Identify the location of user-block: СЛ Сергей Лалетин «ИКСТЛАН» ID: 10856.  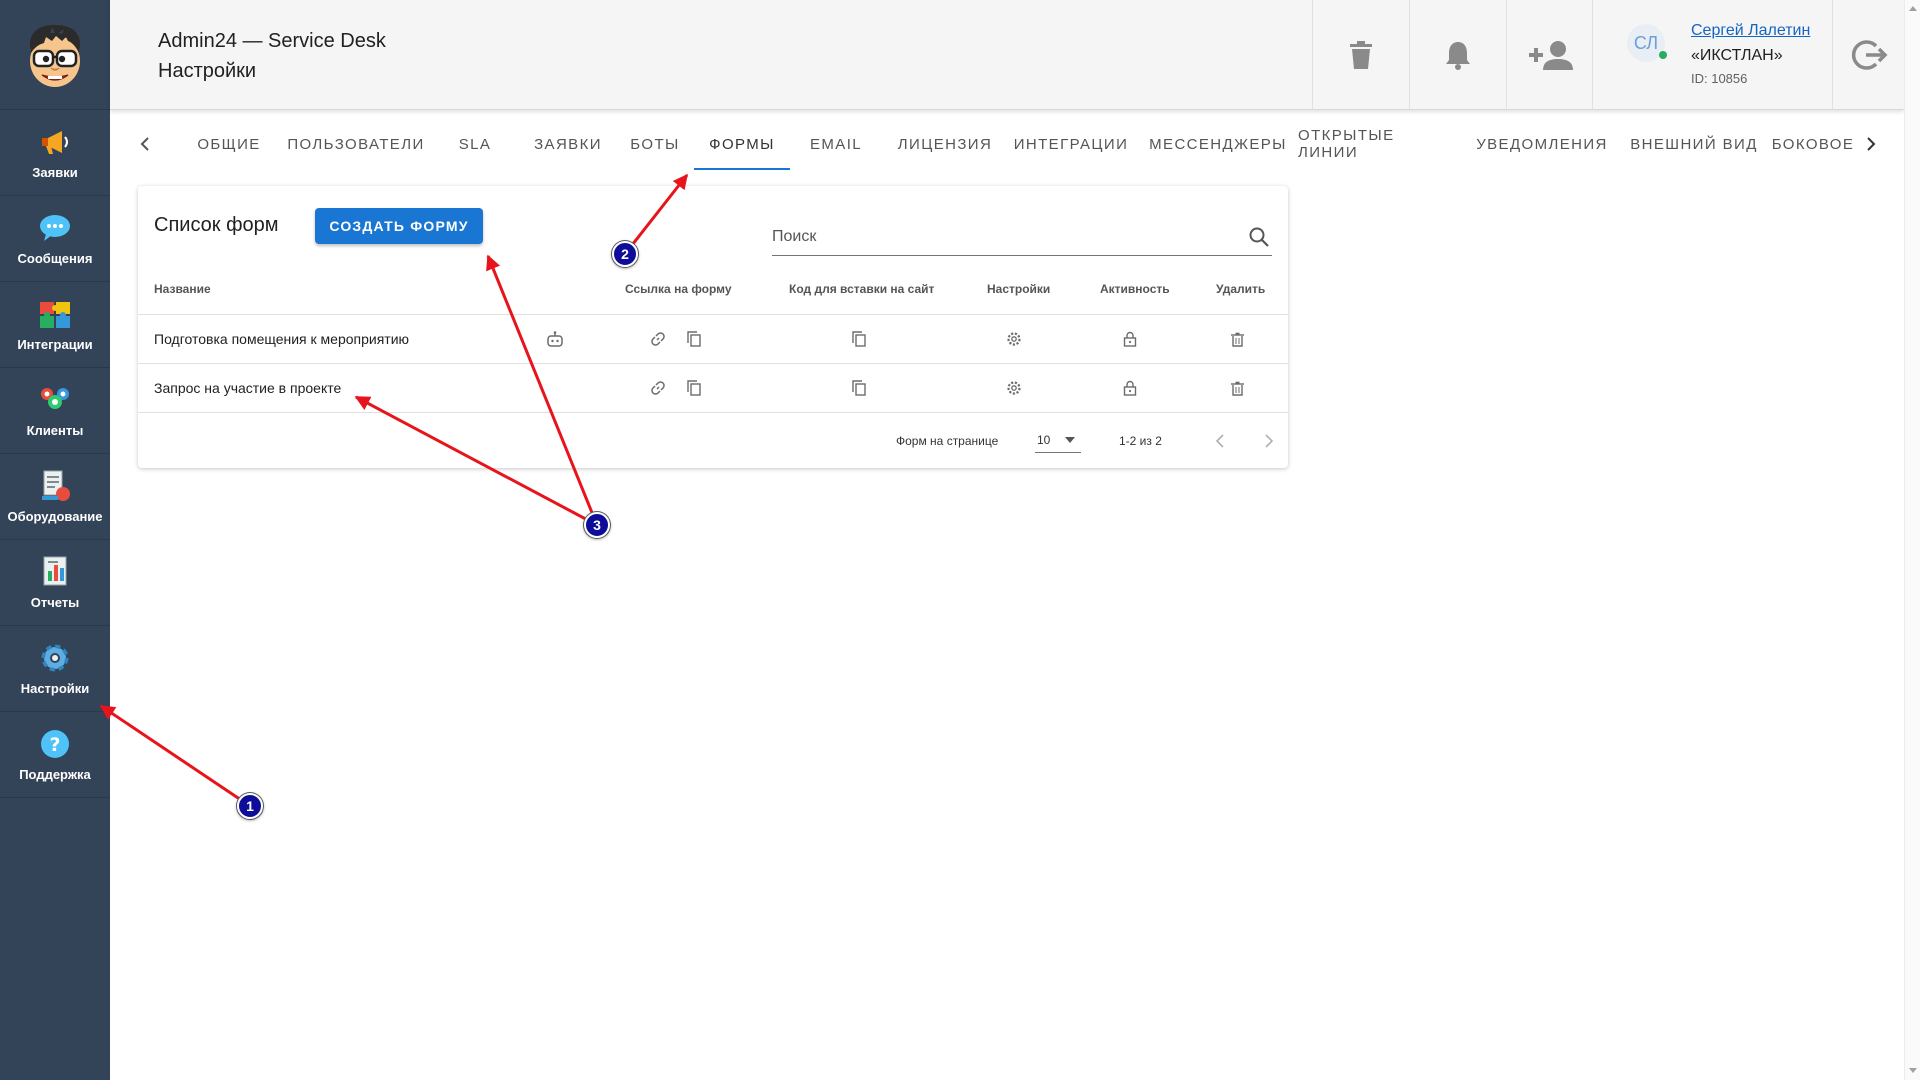
(1712, 55).